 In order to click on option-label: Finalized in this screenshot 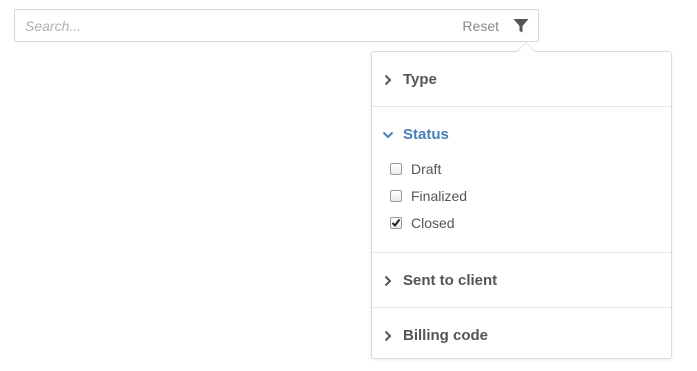, I will do `click(439, 196)`.